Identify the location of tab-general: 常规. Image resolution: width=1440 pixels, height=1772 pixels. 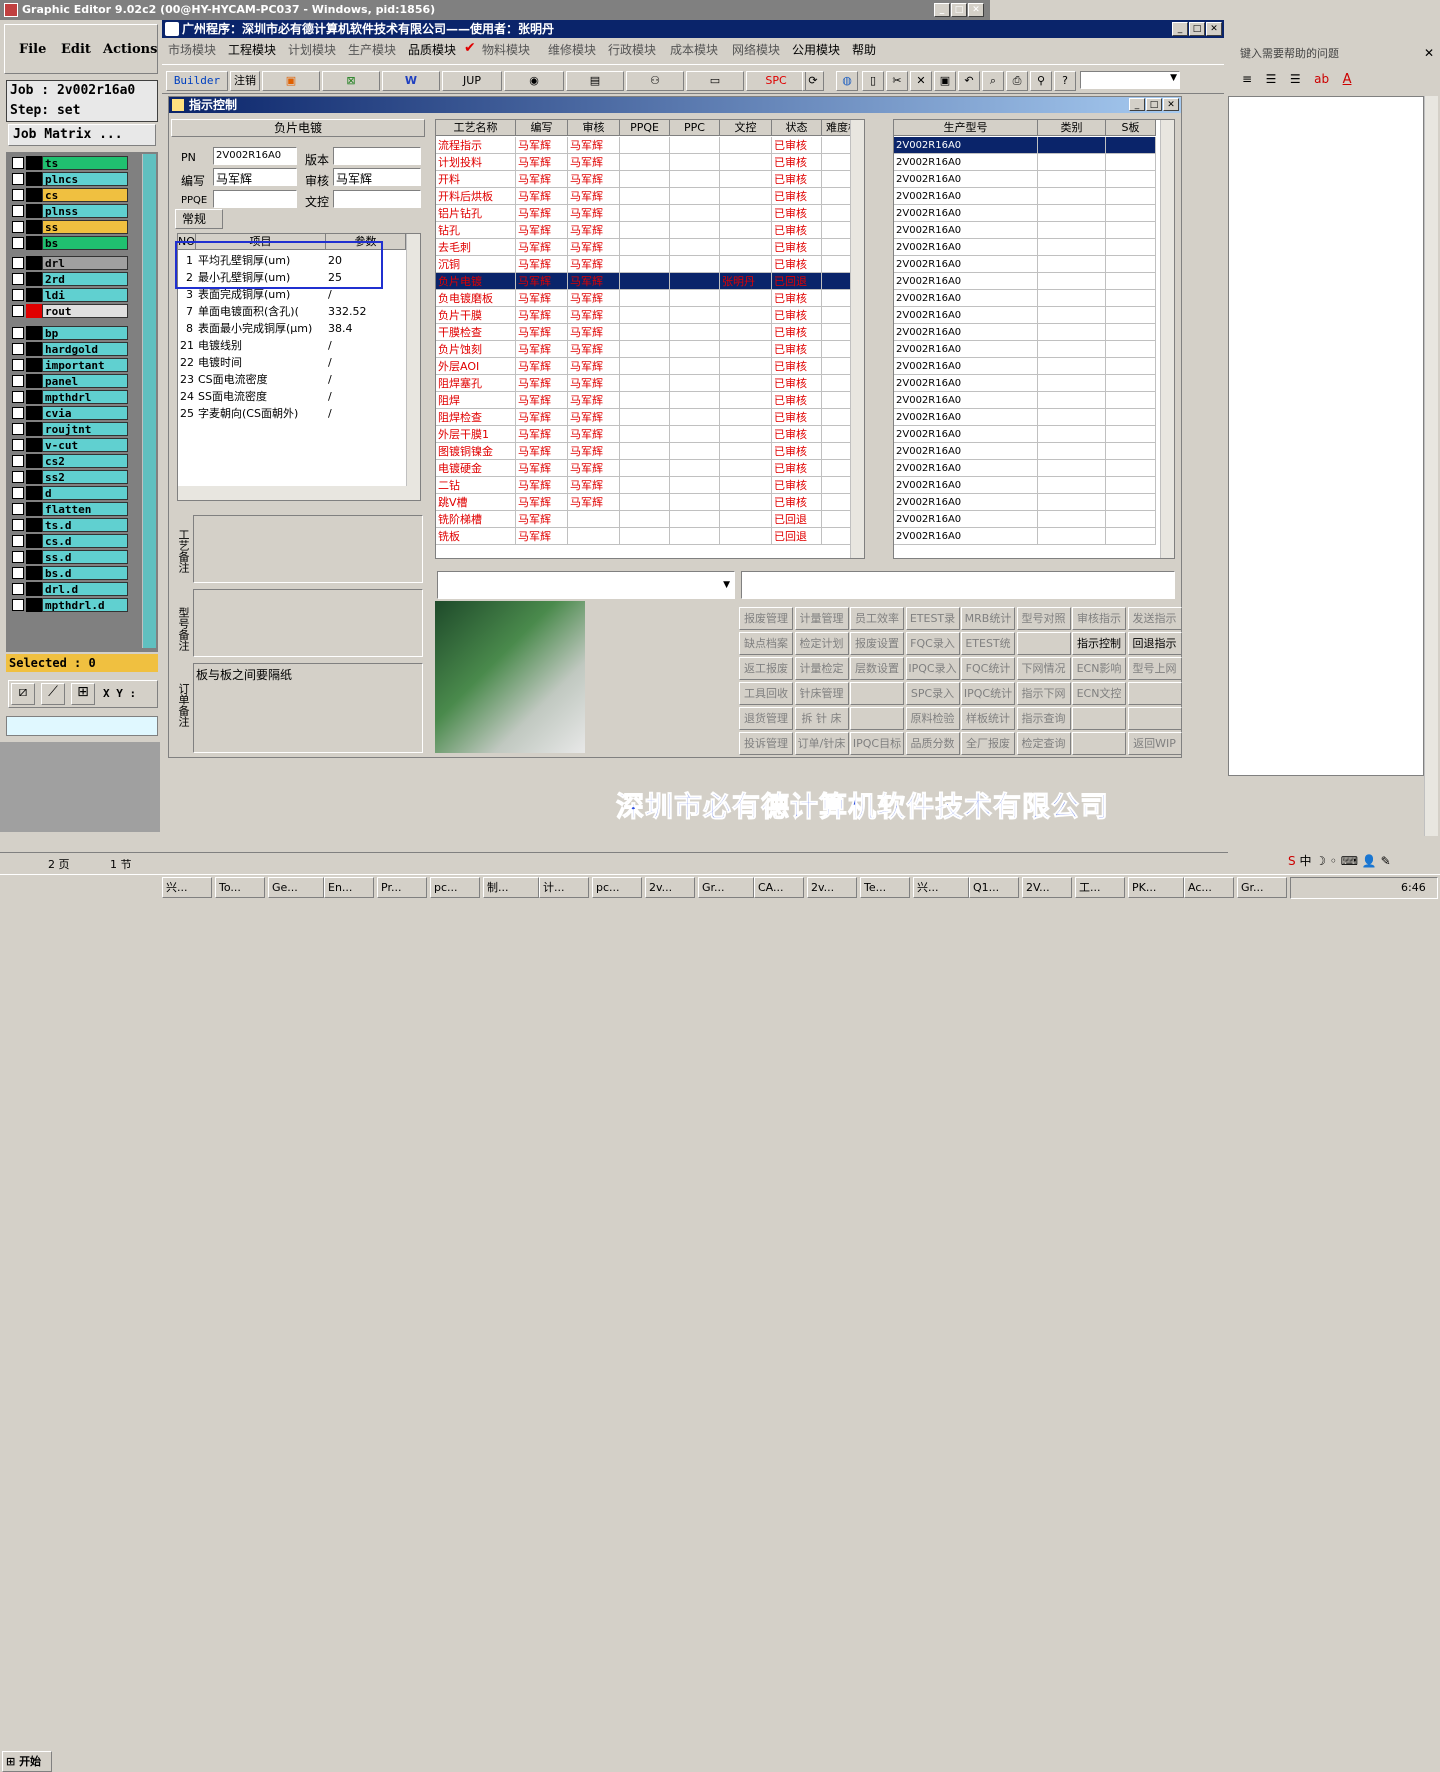
(199, 219).